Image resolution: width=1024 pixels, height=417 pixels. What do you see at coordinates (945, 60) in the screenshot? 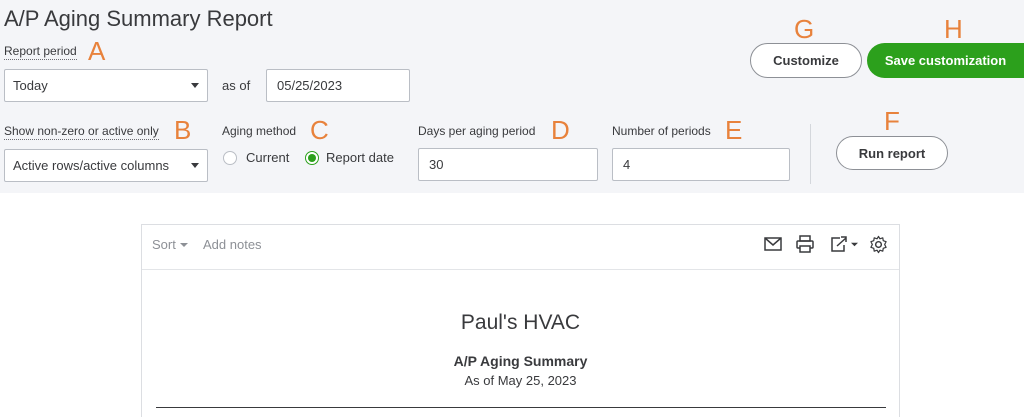
I see `save-customization-button: Save customization` at bounding box center [945, 60].